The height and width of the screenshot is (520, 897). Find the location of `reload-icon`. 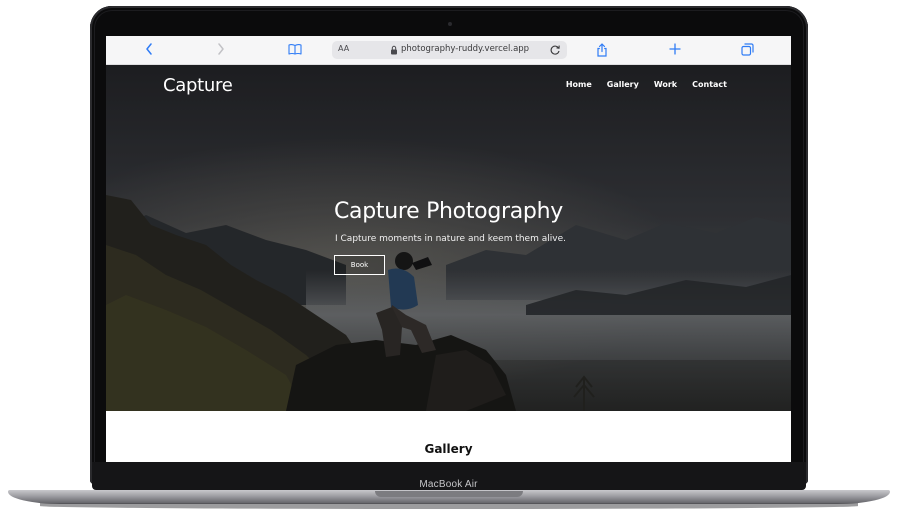

reload-icon is located at coordinates (555, 50).